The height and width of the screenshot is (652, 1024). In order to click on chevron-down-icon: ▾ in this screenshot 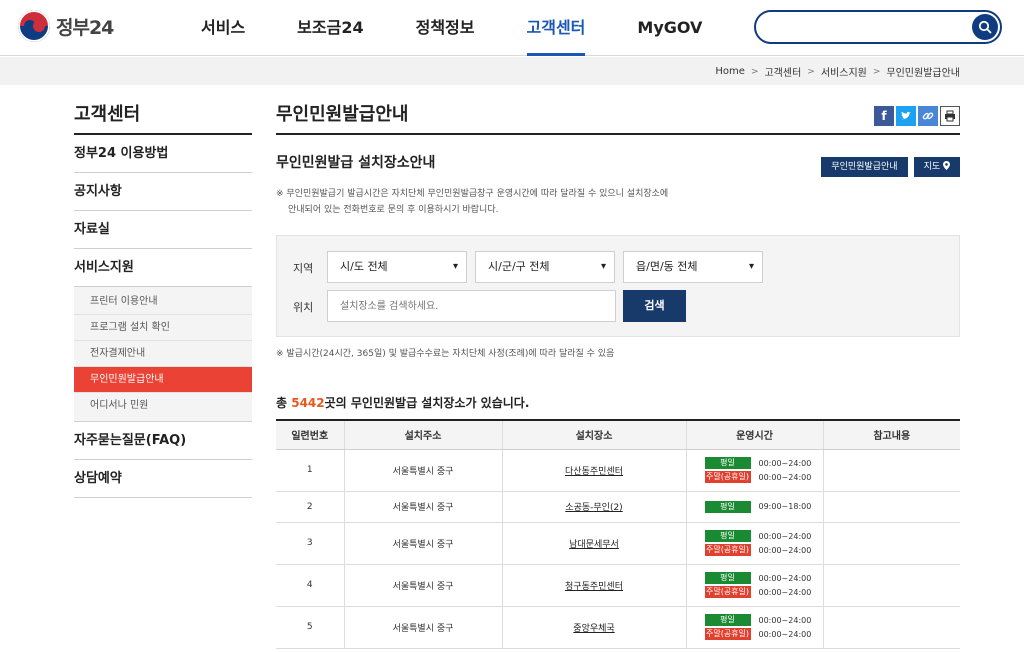, I will do `click(455, 266)`.